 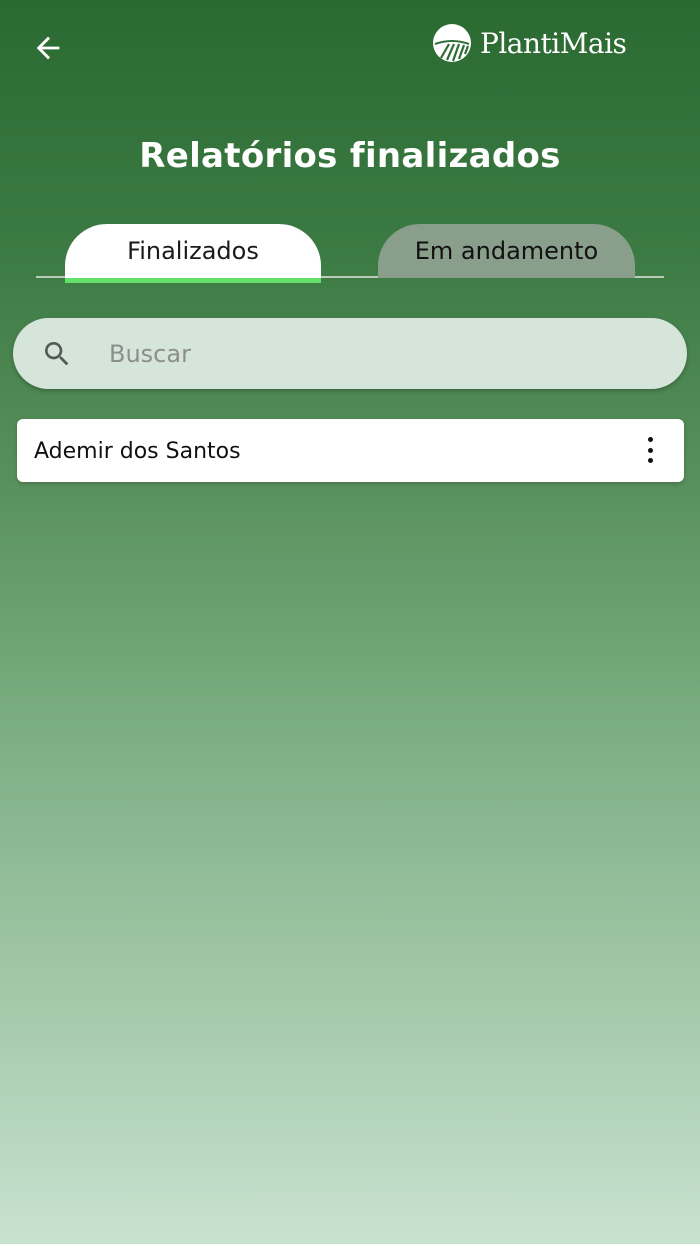 I want to click on search-input, so click(x=379, y=354).